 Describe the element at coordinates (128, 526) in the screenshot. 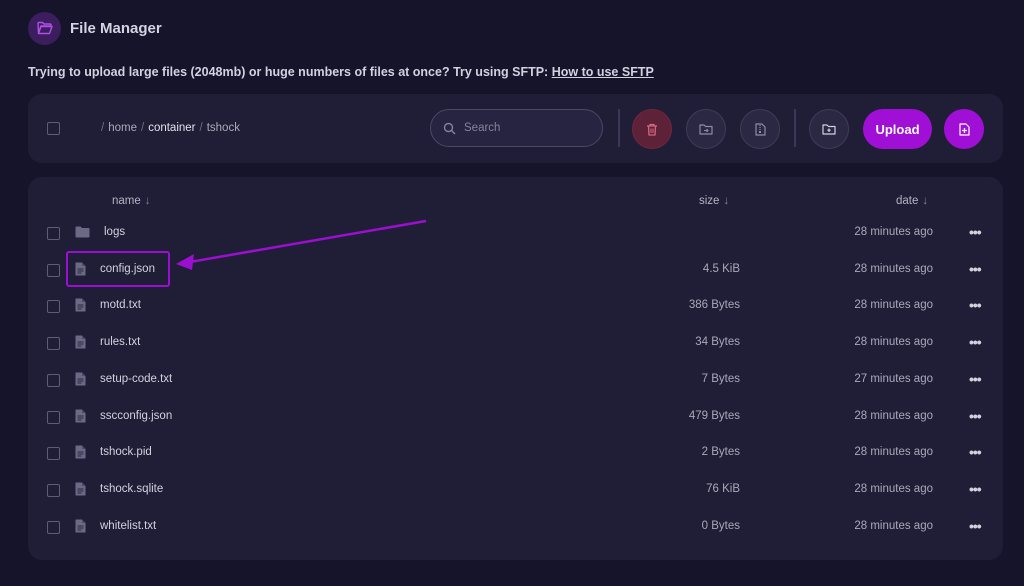

I see `file-name: whitelist.txt` at that location.